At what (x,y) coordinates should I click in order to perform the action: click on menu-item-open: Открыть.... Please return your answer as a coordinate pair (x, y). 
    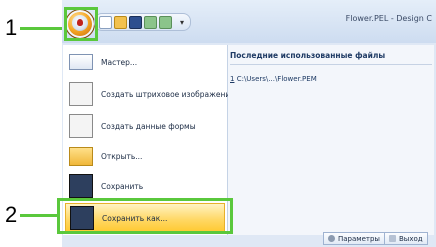
    Looking at the image, I should click on (145, 156).